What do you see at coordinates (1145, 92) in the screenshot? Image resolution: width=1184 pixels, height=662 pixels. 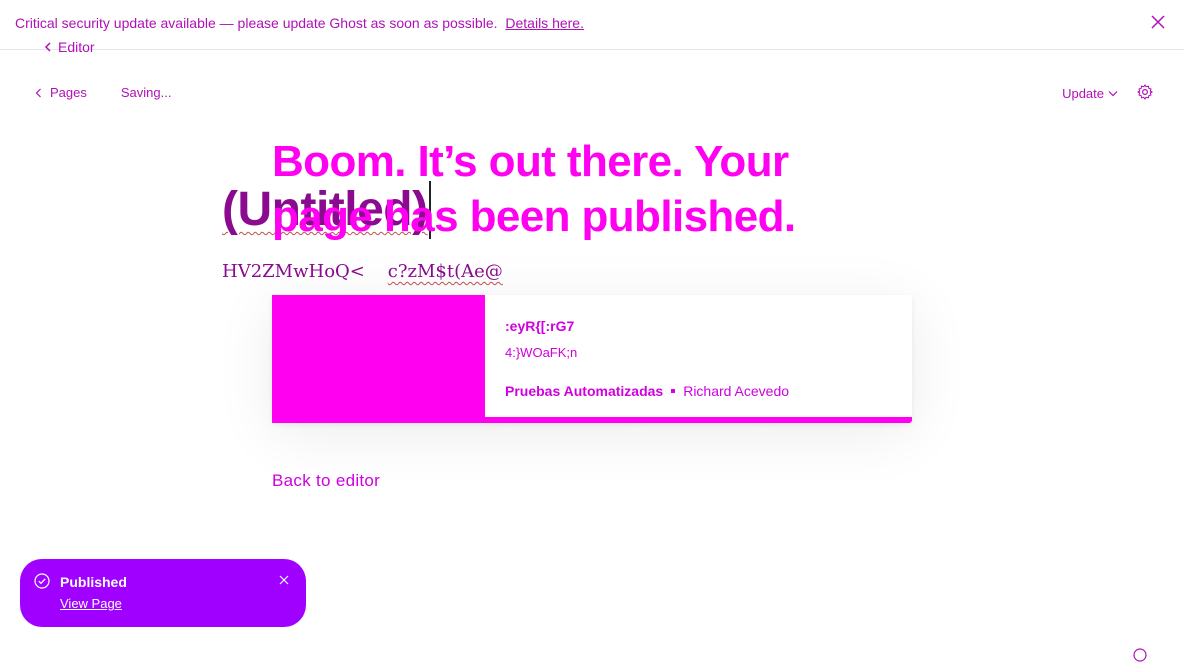 I see `gear-icon` at bounding box center [1145, 92].